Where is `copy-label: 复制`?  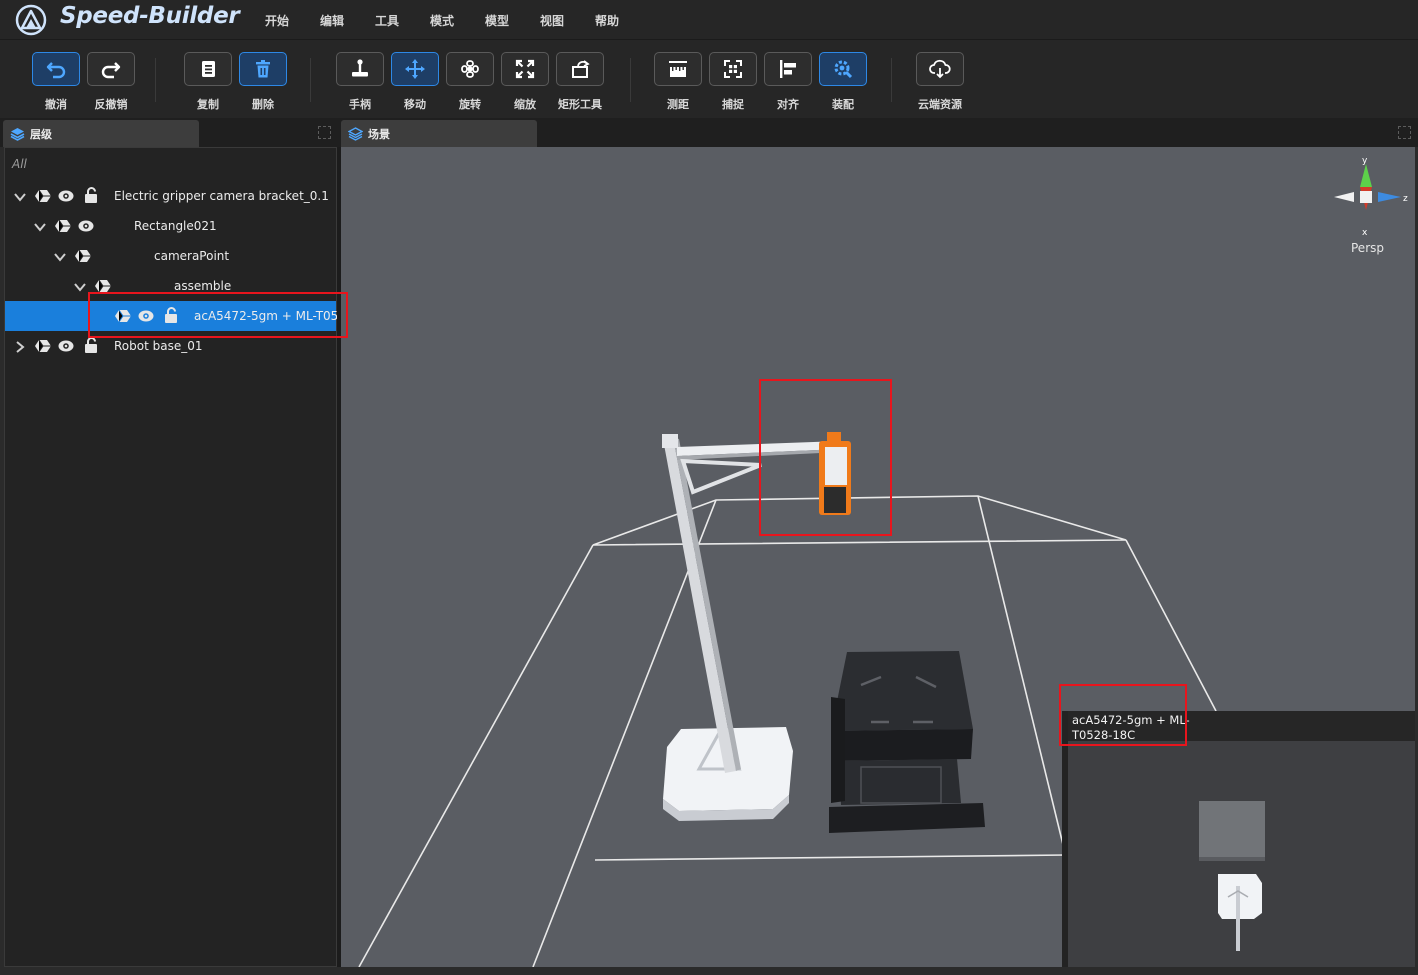
copy-label: 复制 is located at coordinates (208, 104).